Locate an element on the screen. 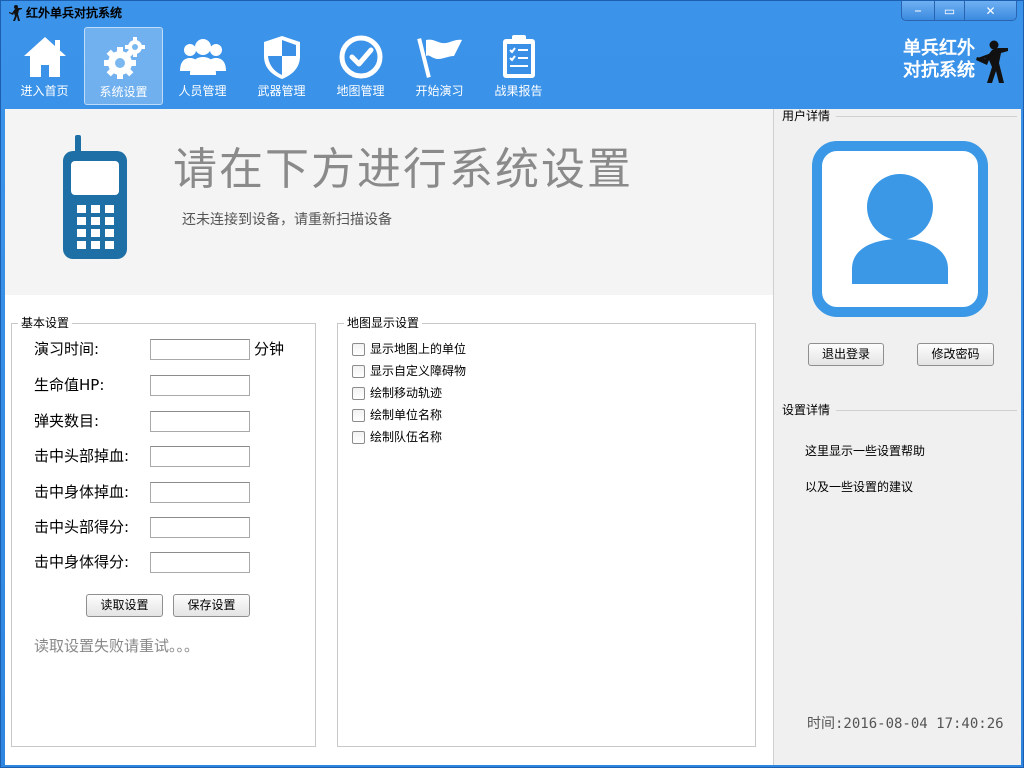 Image resolution: width=1024 pixels, height=768 pixels. toolbar-item-map: 地图管理 is located at coordinates (360, 66).